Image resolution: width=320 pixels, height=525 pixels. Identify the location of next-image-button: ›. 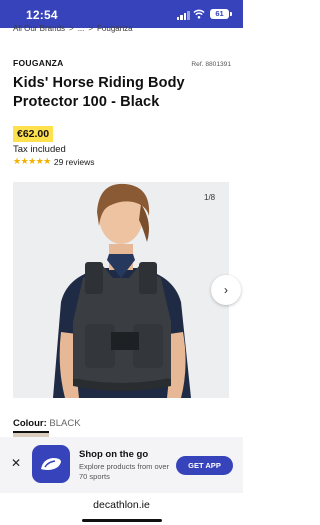
(226, 290).